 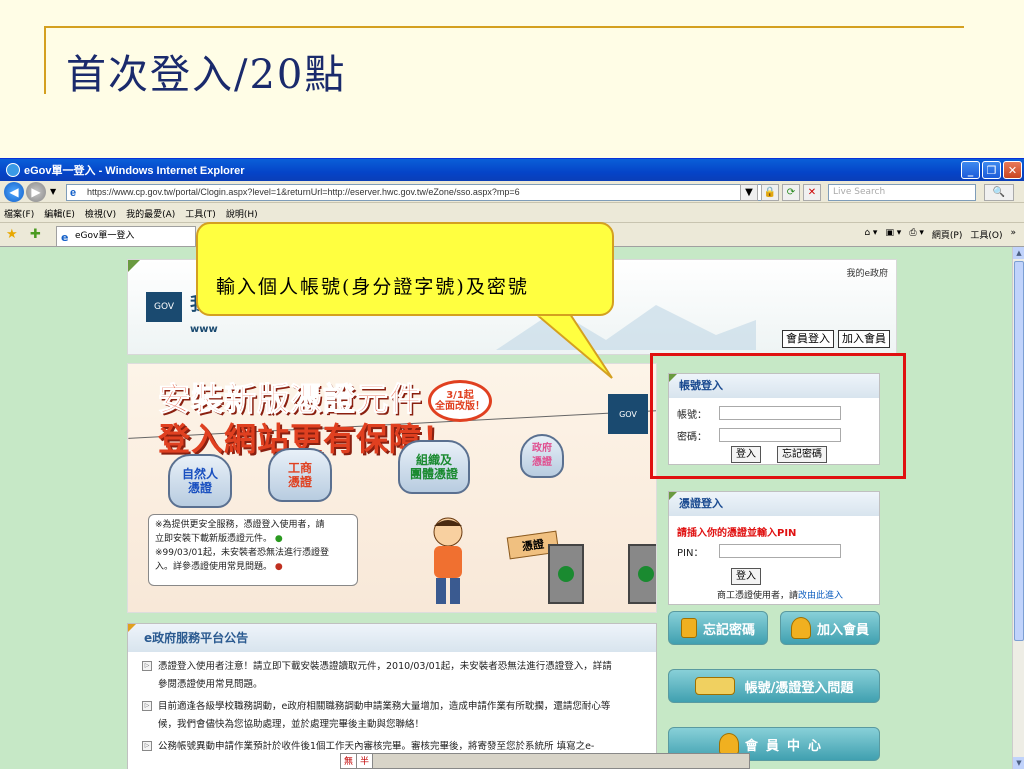 What do you see at coordinates (200, 213) in the screenshot?
I see `menu-tools: 工具(T)` at bounding box center [200, 213].